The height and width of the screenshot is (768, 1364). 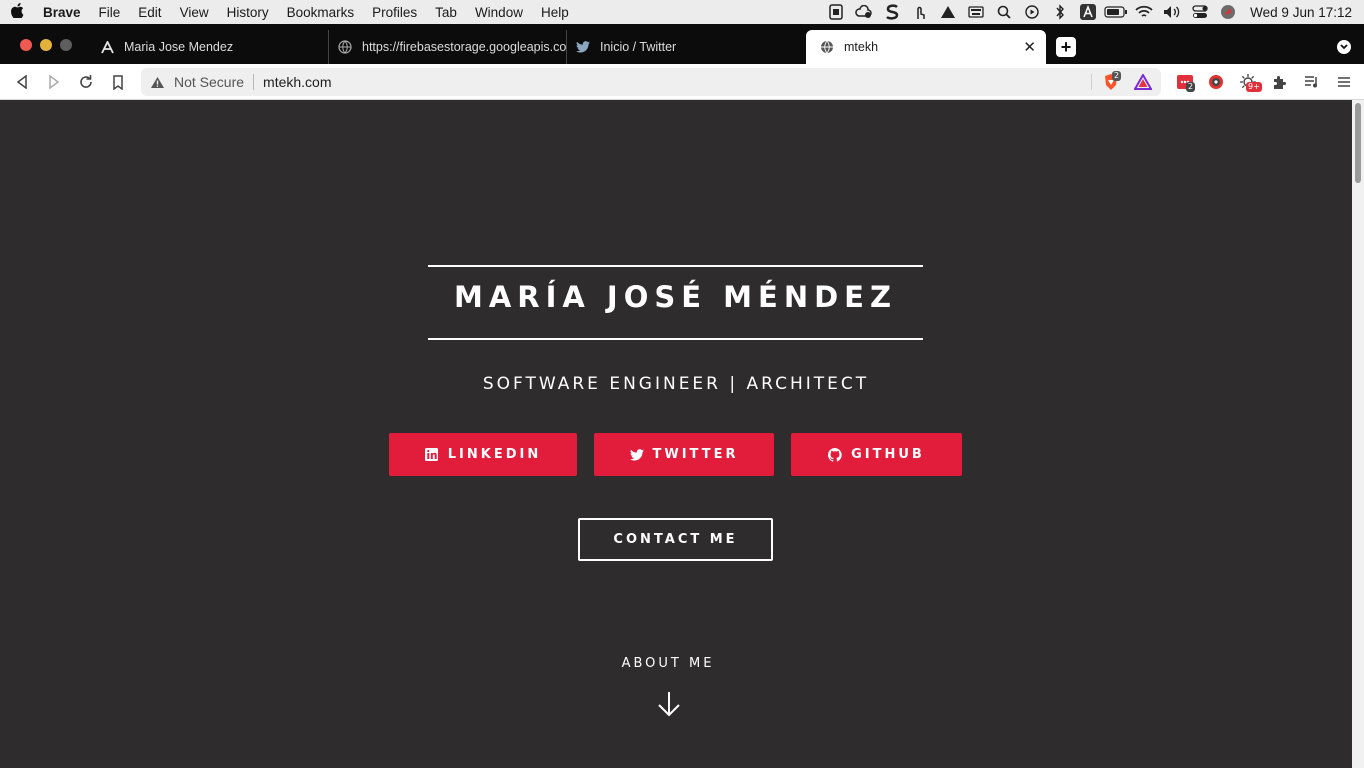 I want to click on github-button-label: GITHUB, so click(x=888, y=454).